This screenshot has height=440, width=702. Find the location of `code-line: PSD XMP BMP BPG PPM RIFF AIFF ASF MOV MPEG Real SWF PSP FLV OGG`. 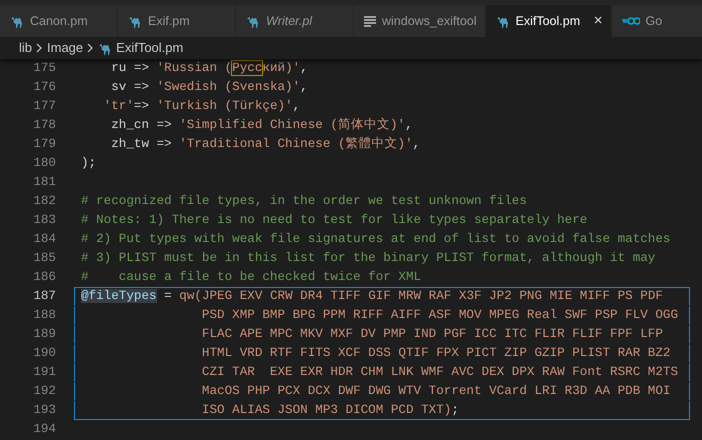

code-line: PSD XMP BMP BPG PPM RIFF AIFF ASF MOV MPEG Real SWF PSP FLV OGG is located at coordinates (382, 315).